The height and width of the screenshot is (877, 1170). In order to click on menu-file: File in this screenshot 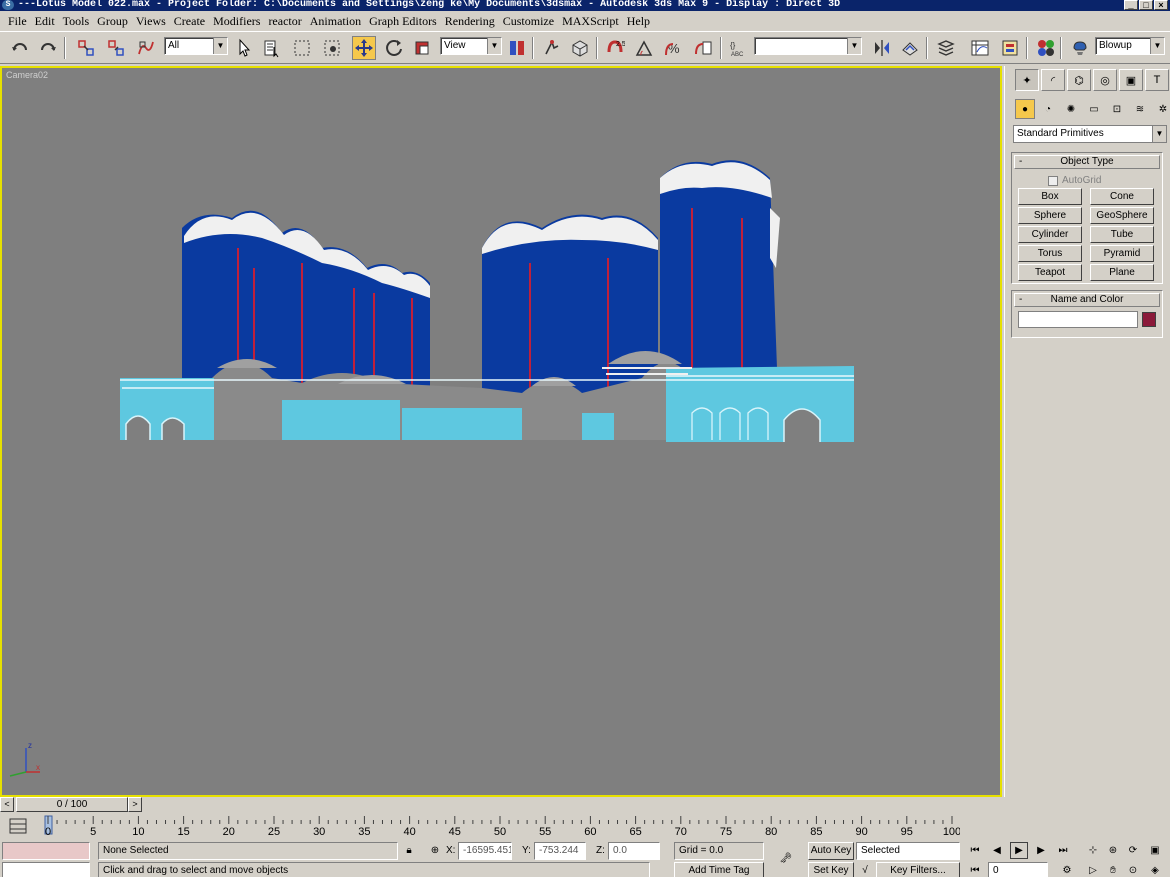, I will do `click(17, 21)`.